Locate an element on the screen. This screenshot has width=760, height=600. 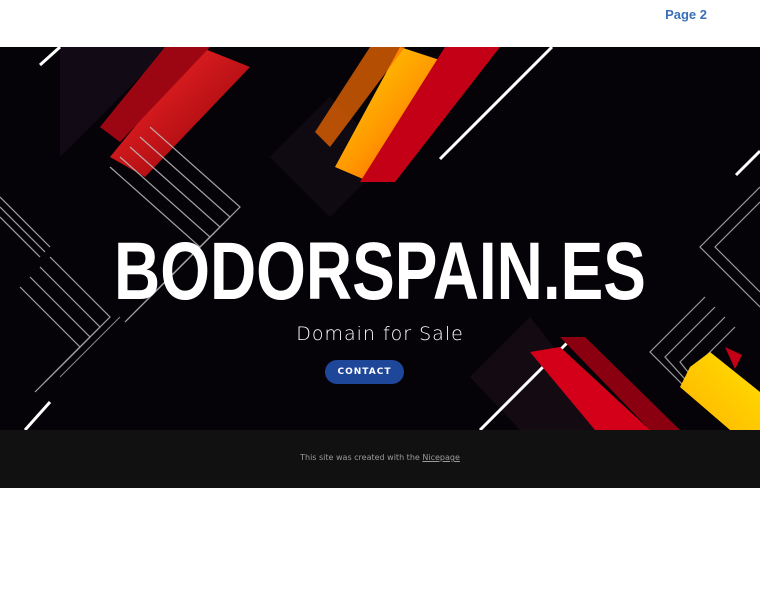
footer-credit: This site was created with the Nicepage is located at coordinates (380, 457).